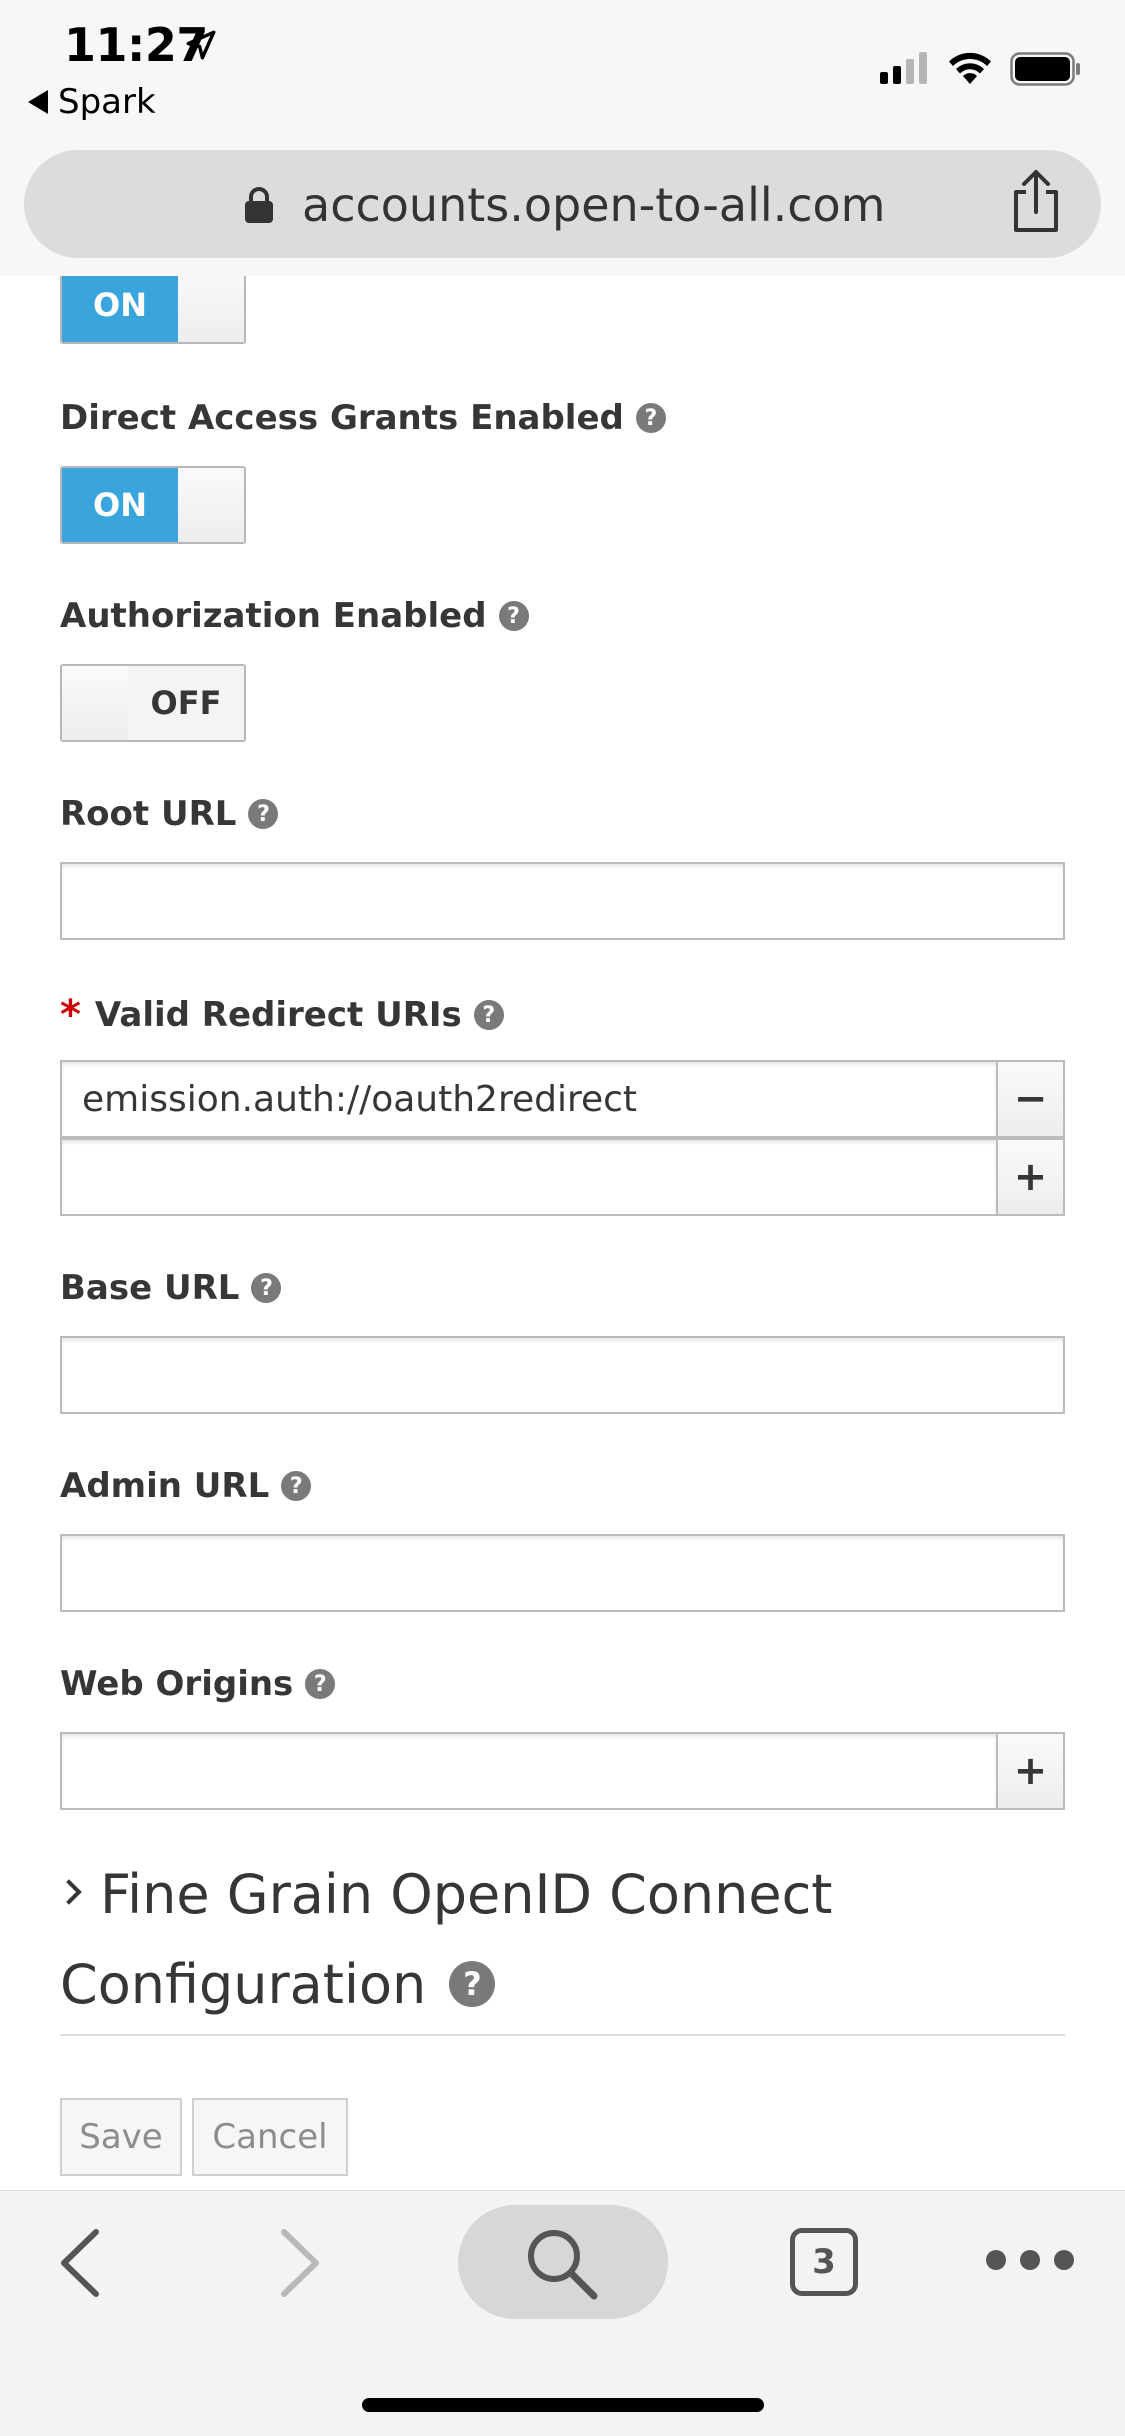 The height and width of the screenshot is (2436, 1125). I want to click on admin-url-label-text: Admin URL, so click(165, 1486).